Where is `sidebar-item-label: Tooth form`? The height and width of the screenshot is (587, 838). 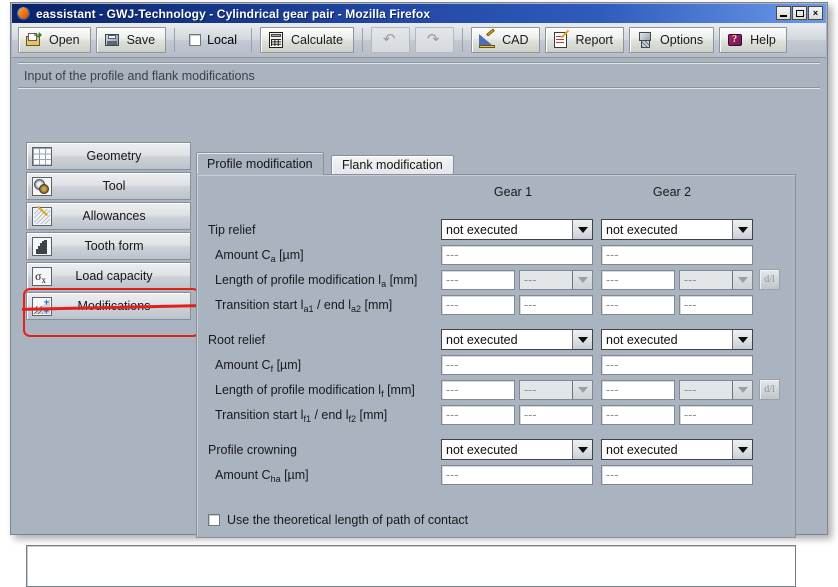 sidebar-item-label: Tooth form is located at coordinates (114, 246).